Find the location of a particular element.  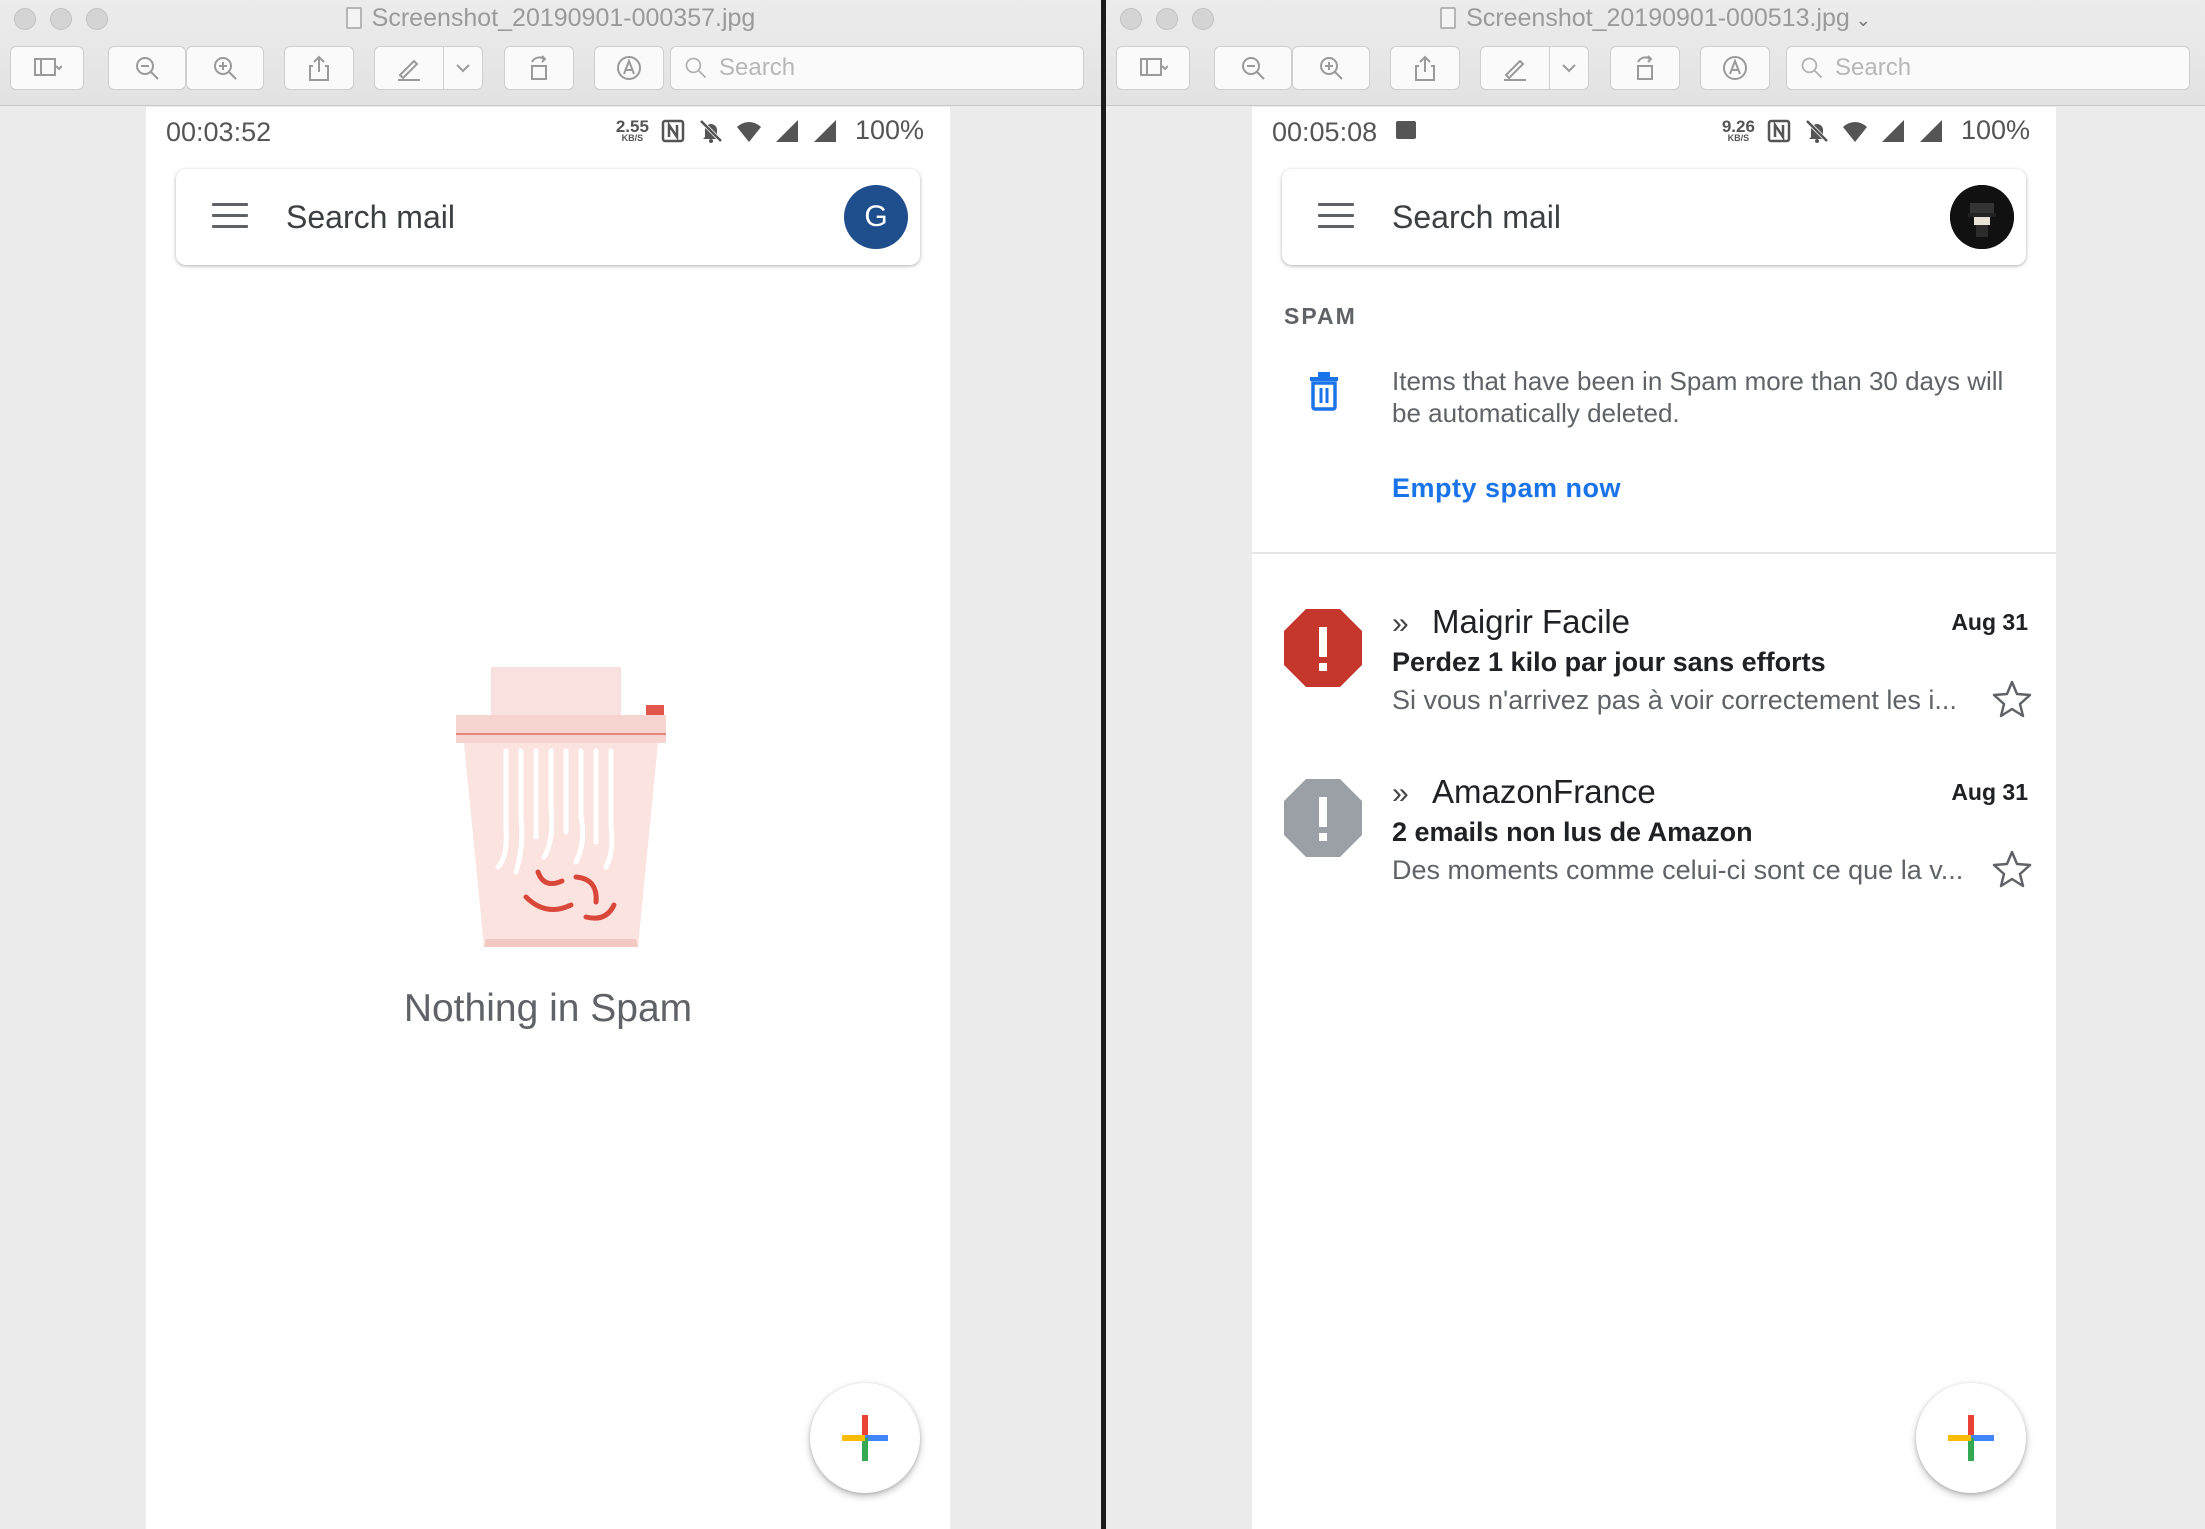

status-bar: 00:03:52 2.55 KB/S 100% is located at coordinates (548, 131).